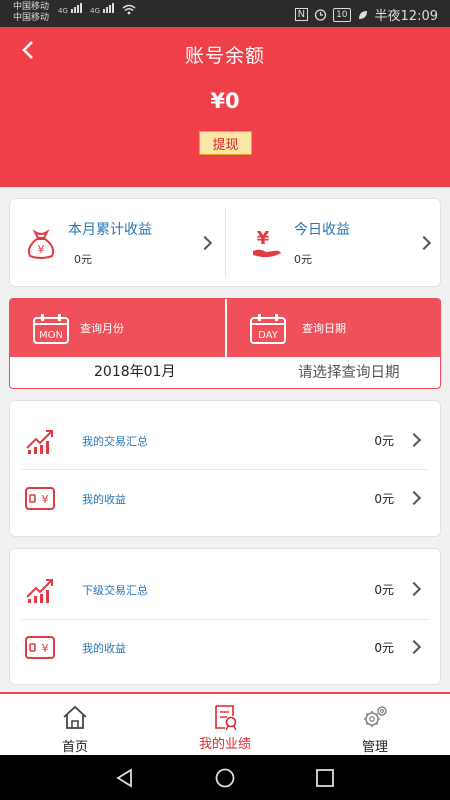  I want to click on nav-home-icon, so click(225, 778).